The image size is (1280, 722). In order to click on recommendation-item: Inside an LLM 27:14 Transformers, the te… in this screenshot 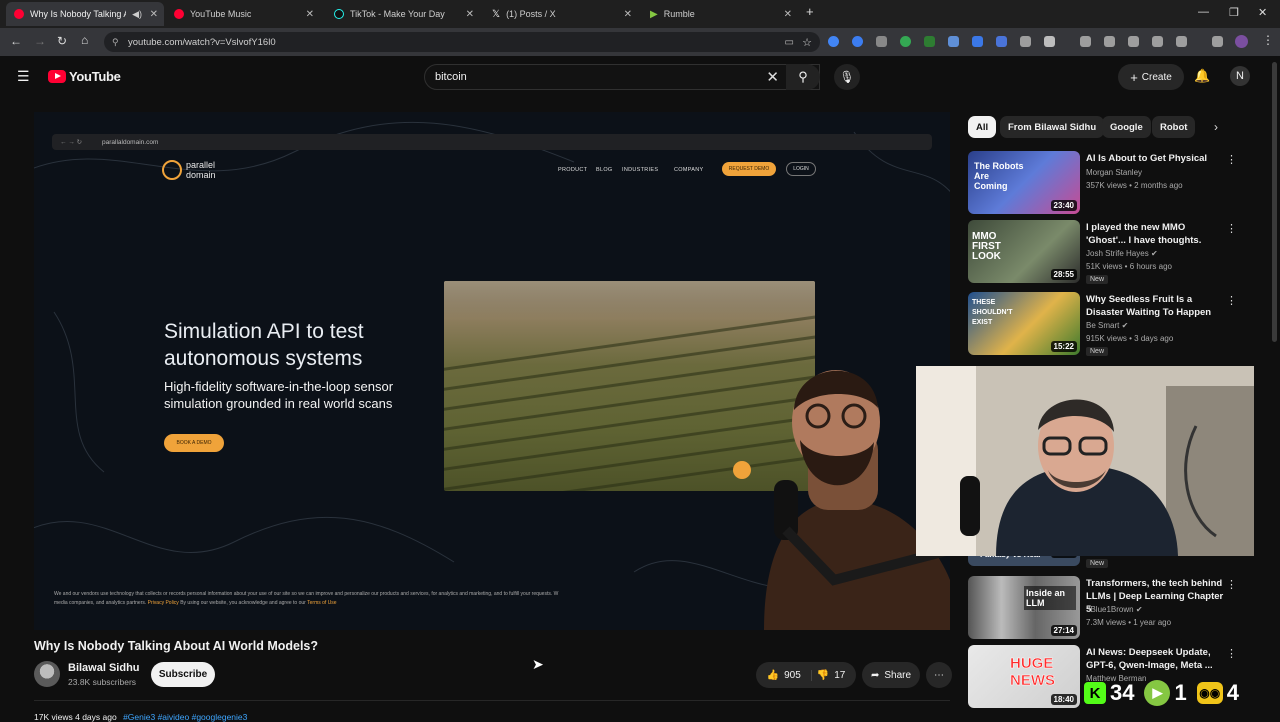, I will do `click(1118, 609)`.